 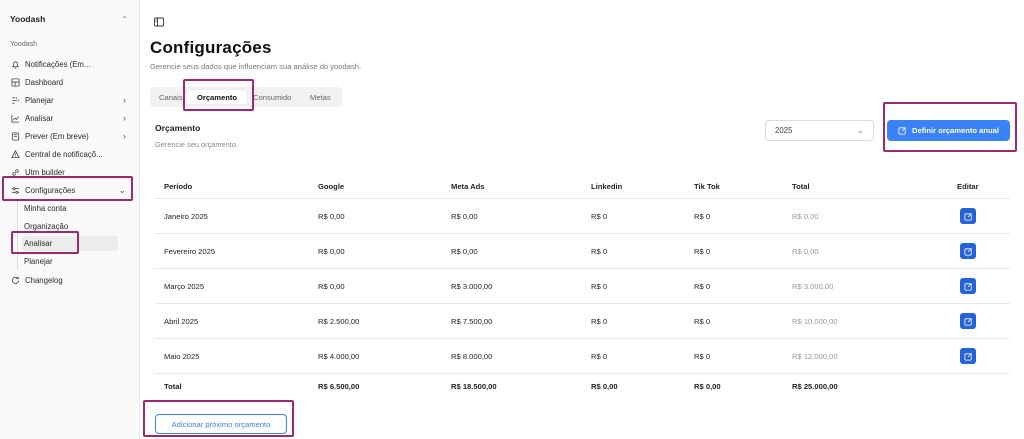 I want to click on sidebar-item-prever: Prever (Em breve) ›, so click(x=70, y=136).